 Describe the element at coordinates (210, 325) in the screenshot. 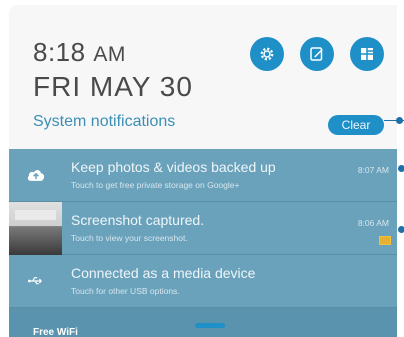

I see `drag-handle` at that location.